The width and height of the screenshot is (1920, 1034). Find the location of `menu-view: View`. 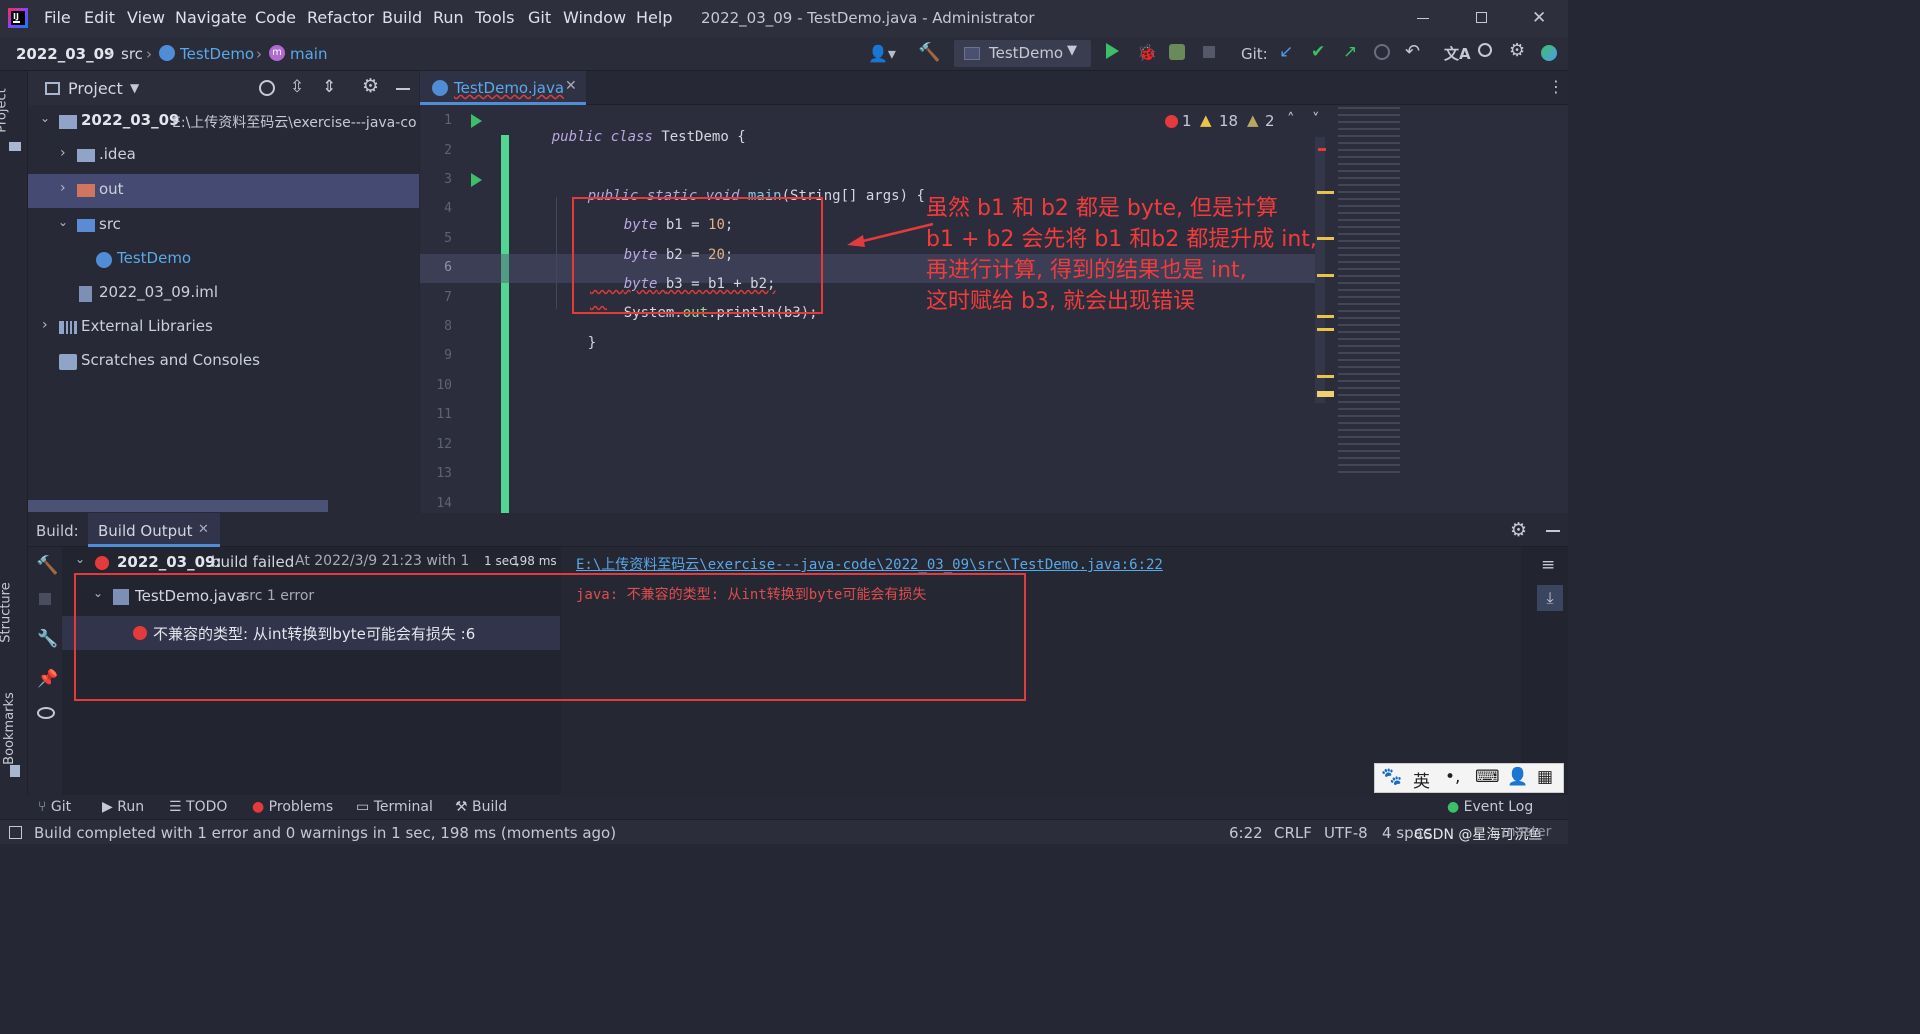

menu-view: View is located at coordinates (146, 17).